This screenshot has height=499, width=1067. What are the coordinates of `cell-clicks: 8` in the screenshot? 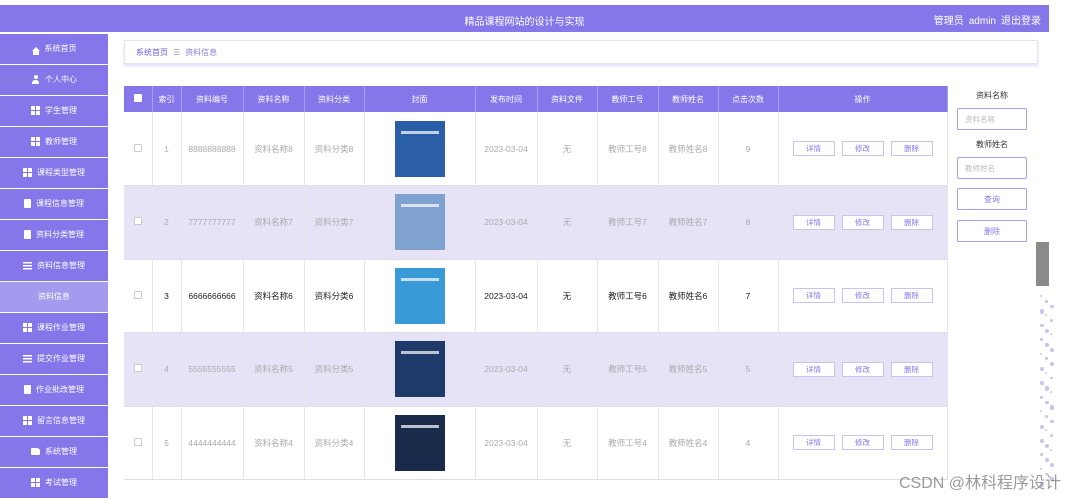 It's located at (748, 222).